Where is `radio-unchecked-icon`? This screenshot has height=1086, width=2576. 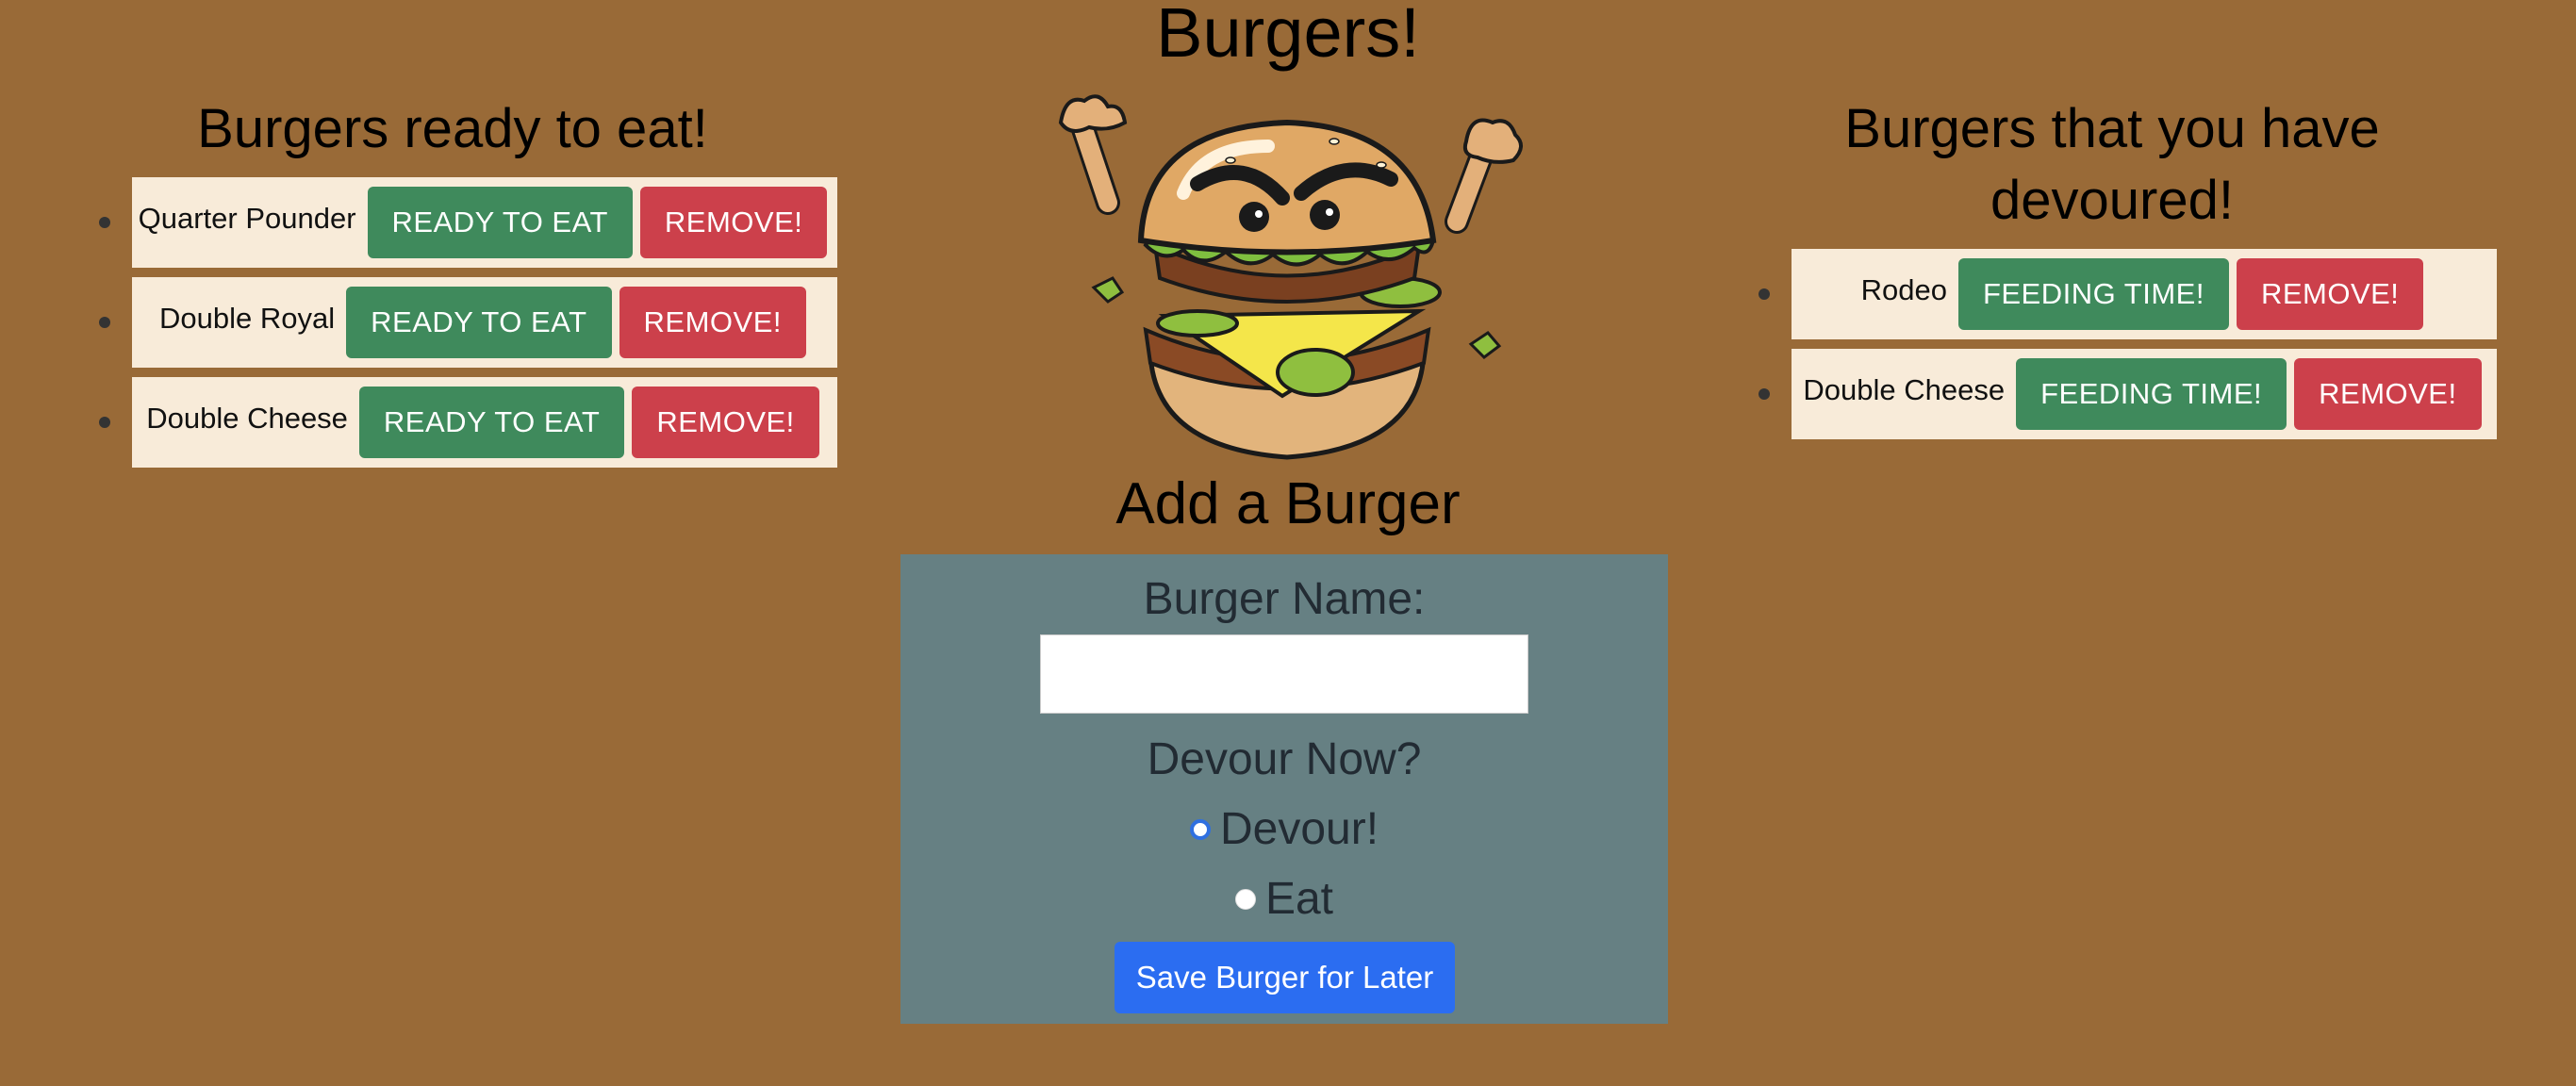
radio-unchecked-icon is located at coordinates (1245, 899).